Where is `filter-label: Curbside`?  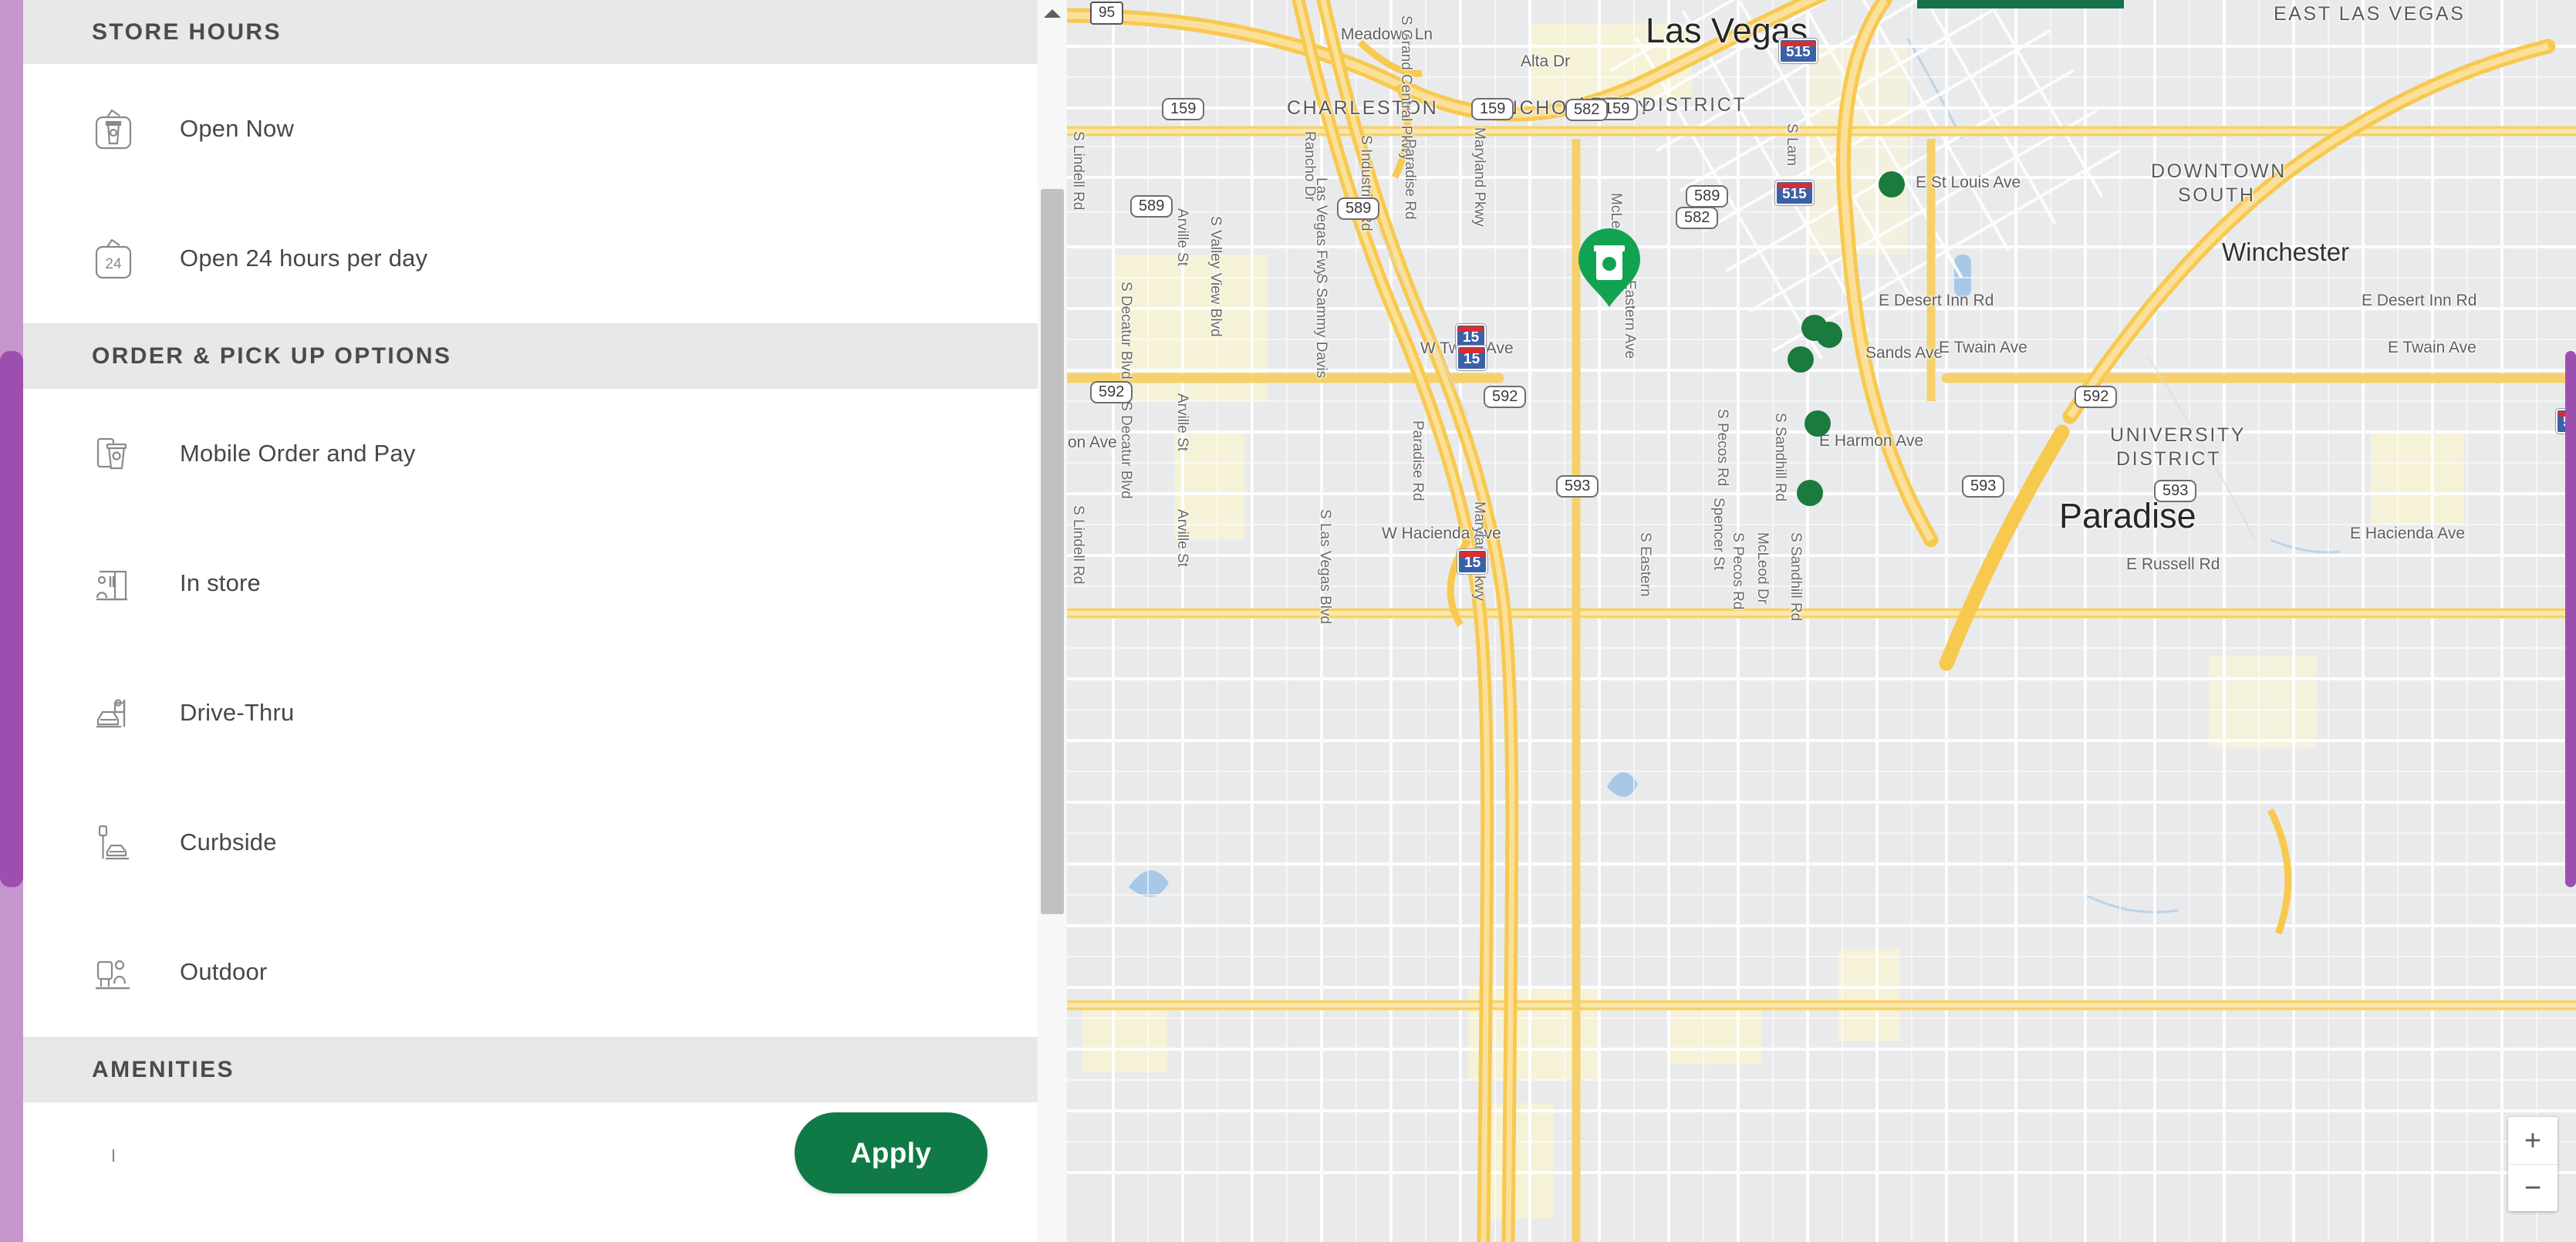
filter-label: Curbside is located at coordinates (228, 842).